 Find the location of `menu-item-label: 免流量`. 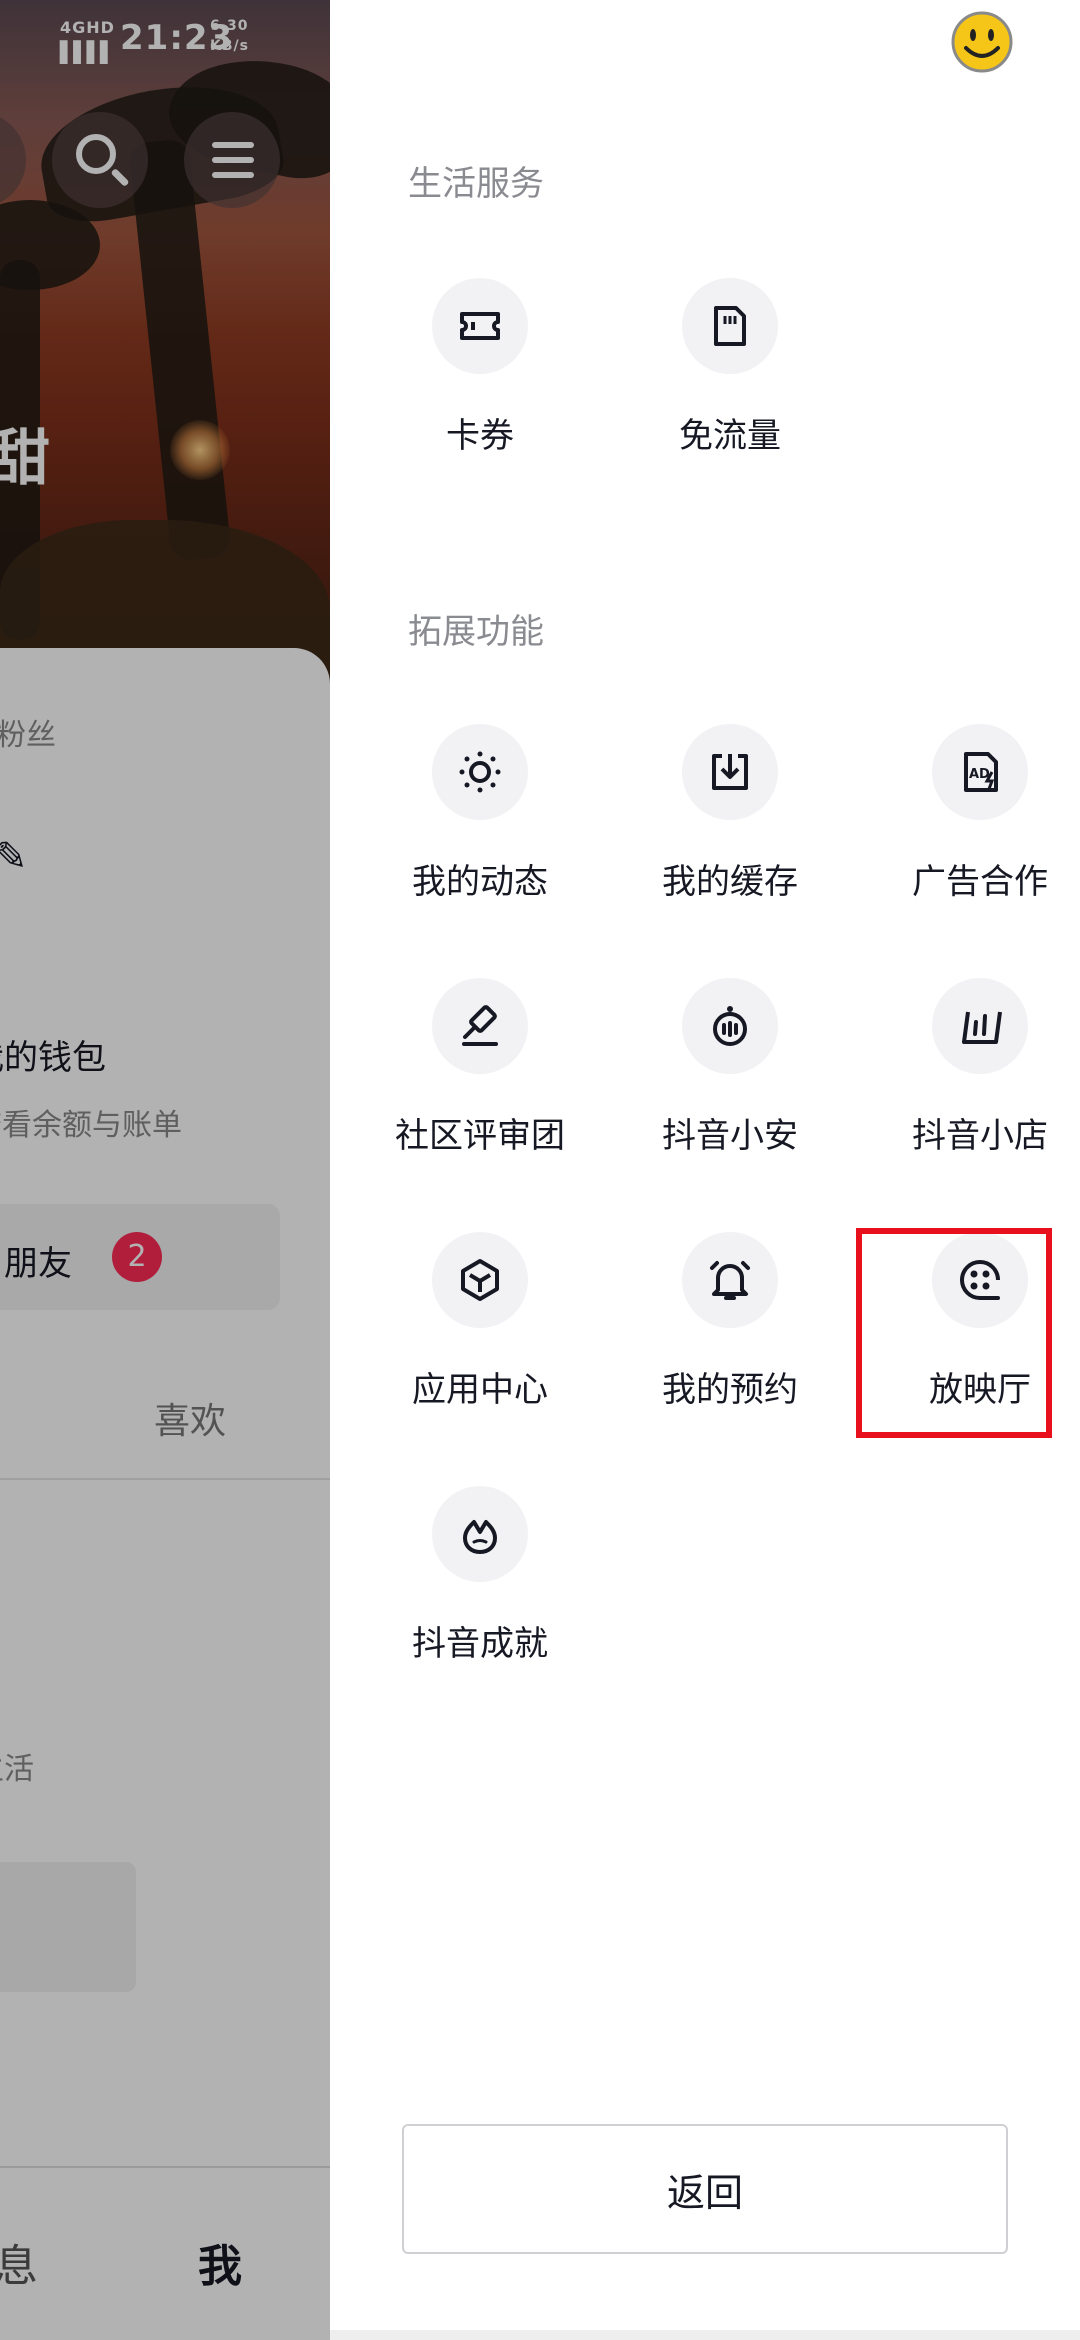

menu-item-label: 免流量 is located at coordinates (730, 436).